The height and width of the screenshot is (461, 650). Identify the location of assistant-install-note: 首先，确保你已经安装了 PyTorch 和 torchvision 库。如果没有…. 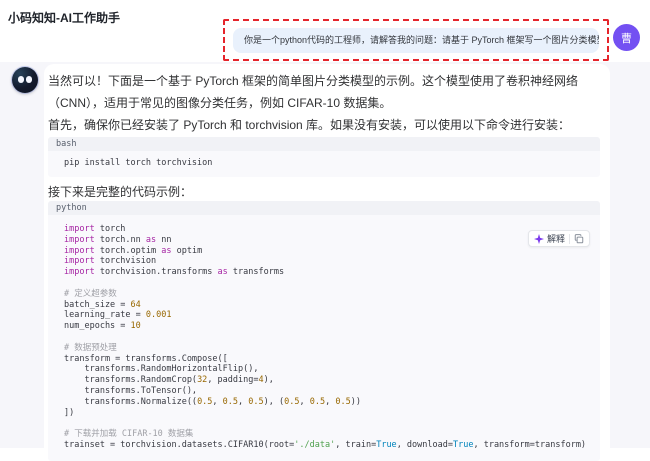
(309, 125).